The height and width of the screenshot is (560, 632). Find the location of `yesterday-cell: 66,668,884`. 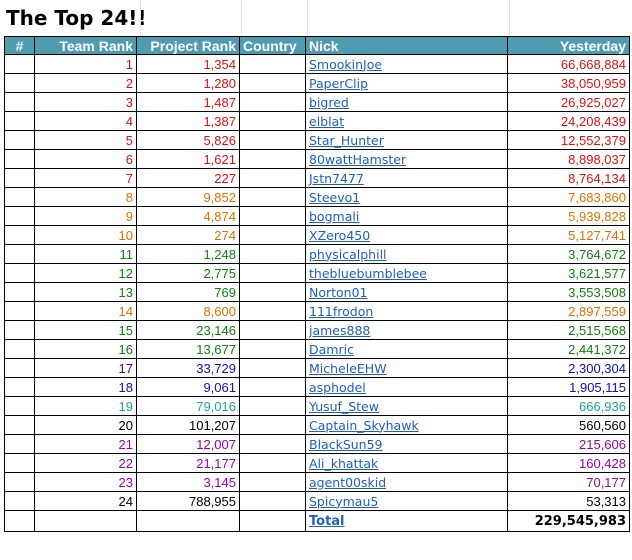

yesterday-cell: 66,668,884 is located at coordinates (568, 64).